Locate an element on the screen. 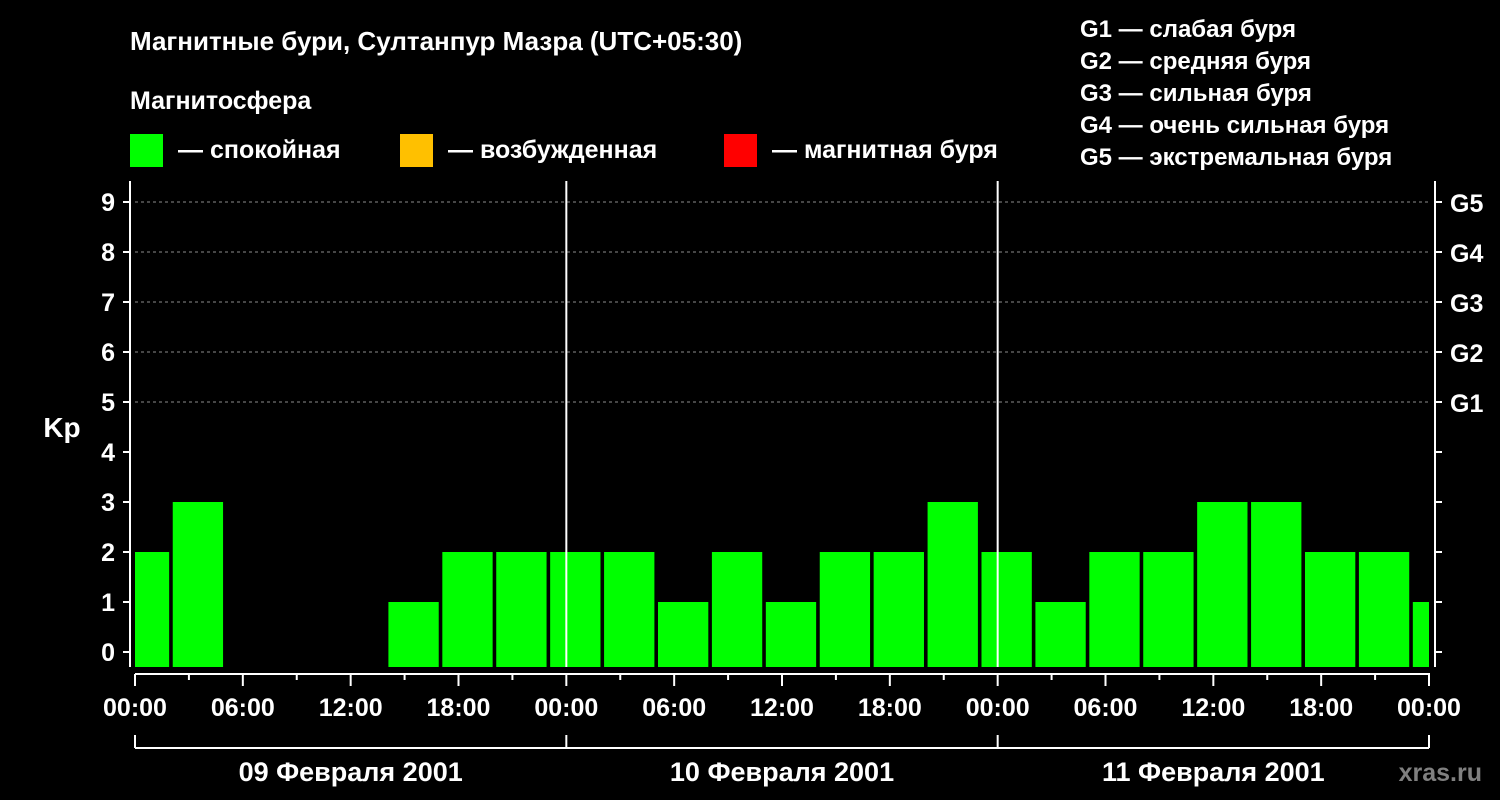 Image resolution: width=1500 pixels, height=800 pixels. g-legend-g2: G2 — средняя буря is located at coordinates (1195, 61).